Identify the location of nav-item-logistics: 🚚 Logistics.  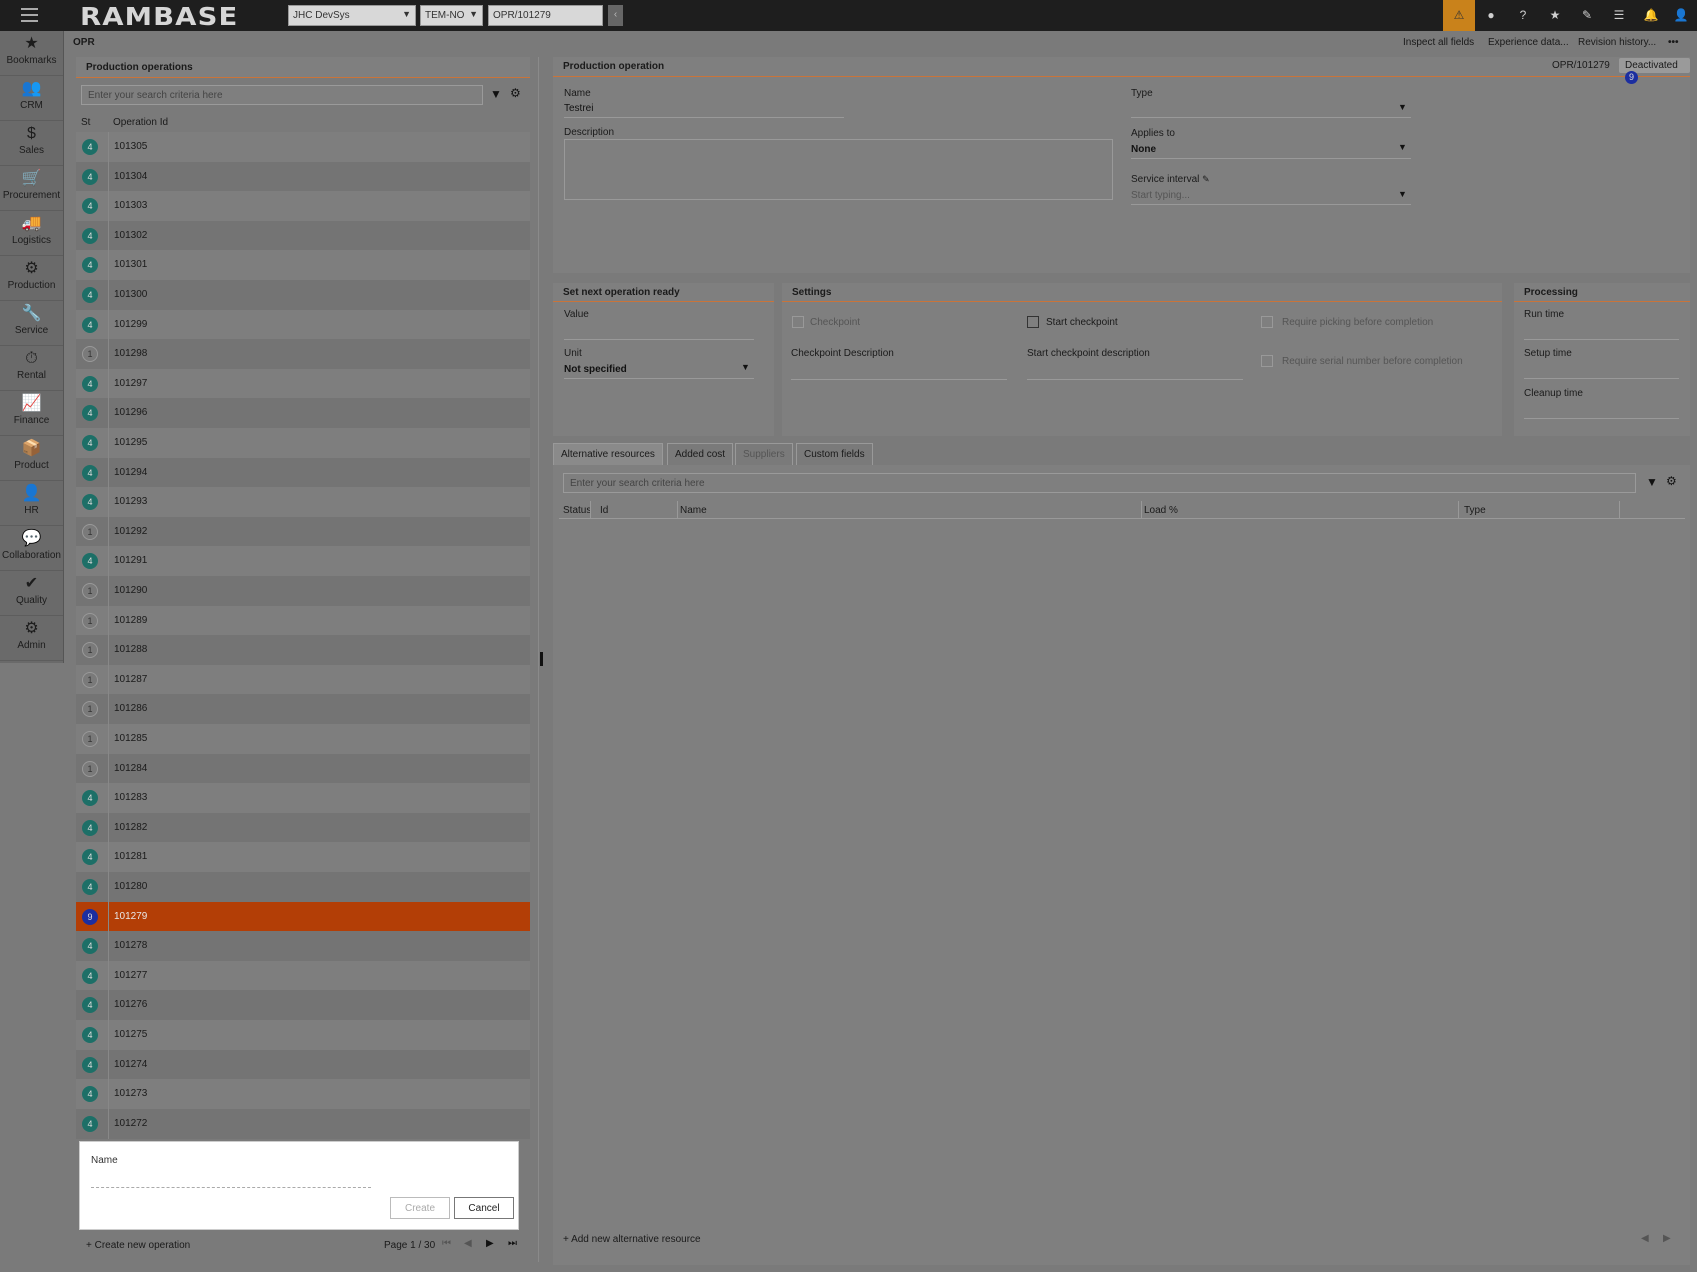
(31, 233).